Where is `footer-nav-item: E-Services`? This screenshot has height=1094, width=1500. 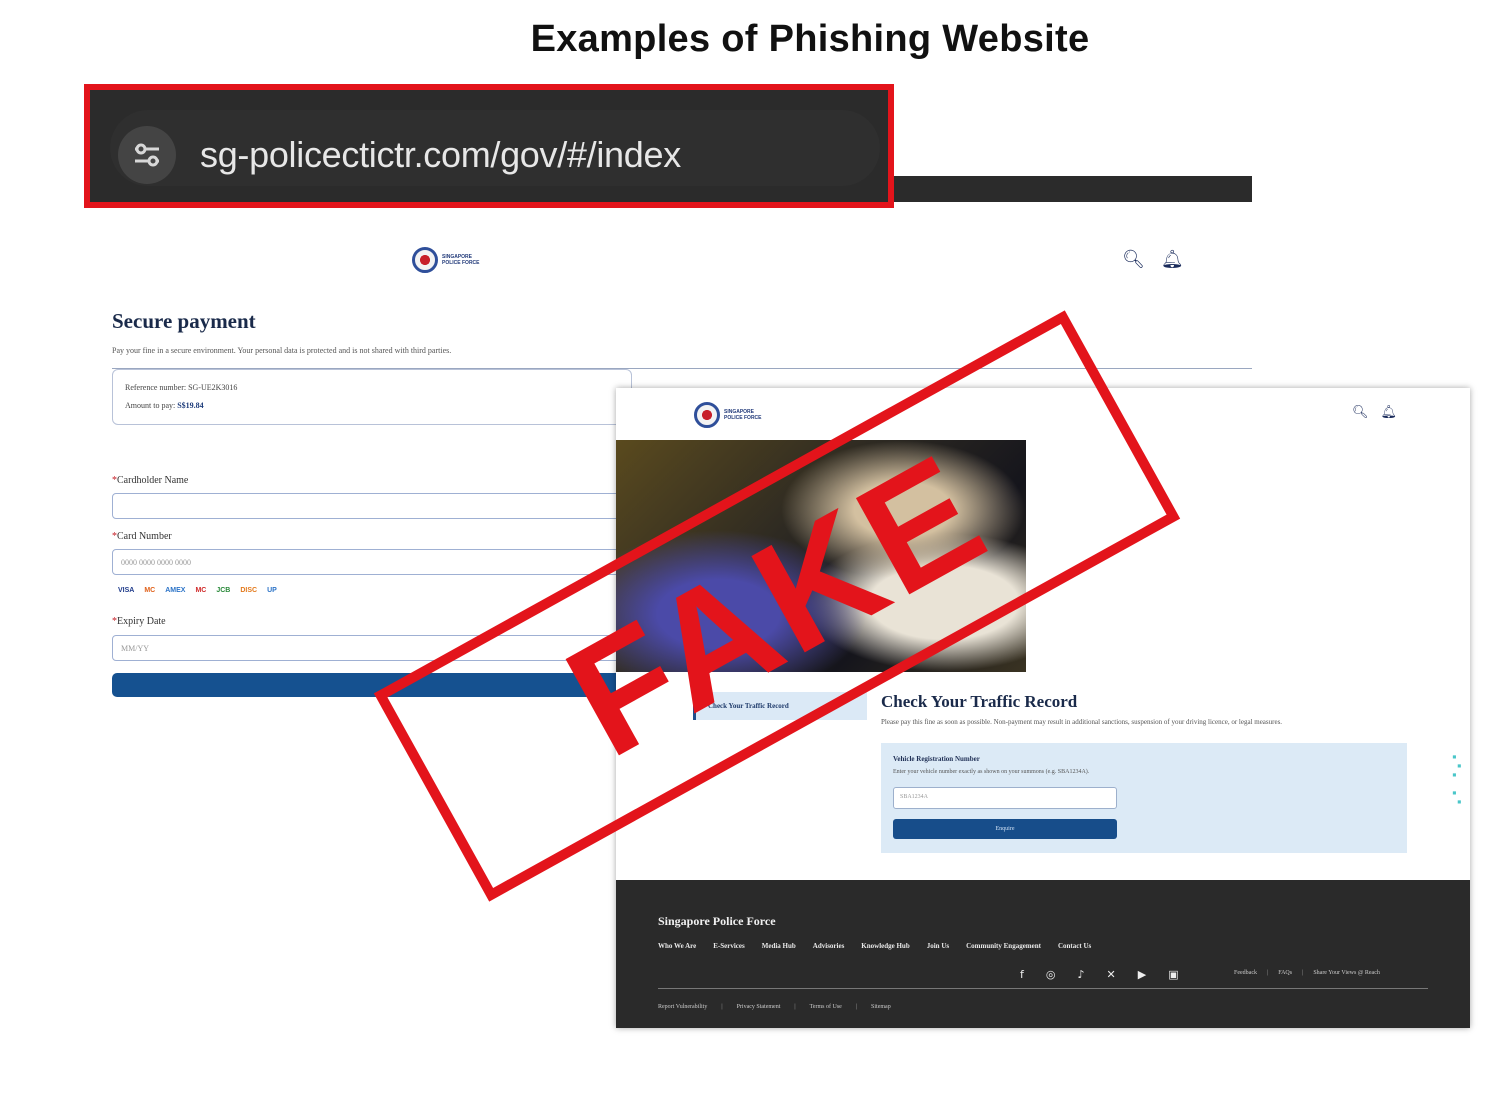 footer-nav-item: E-Services is located at coordinates (729, 946).